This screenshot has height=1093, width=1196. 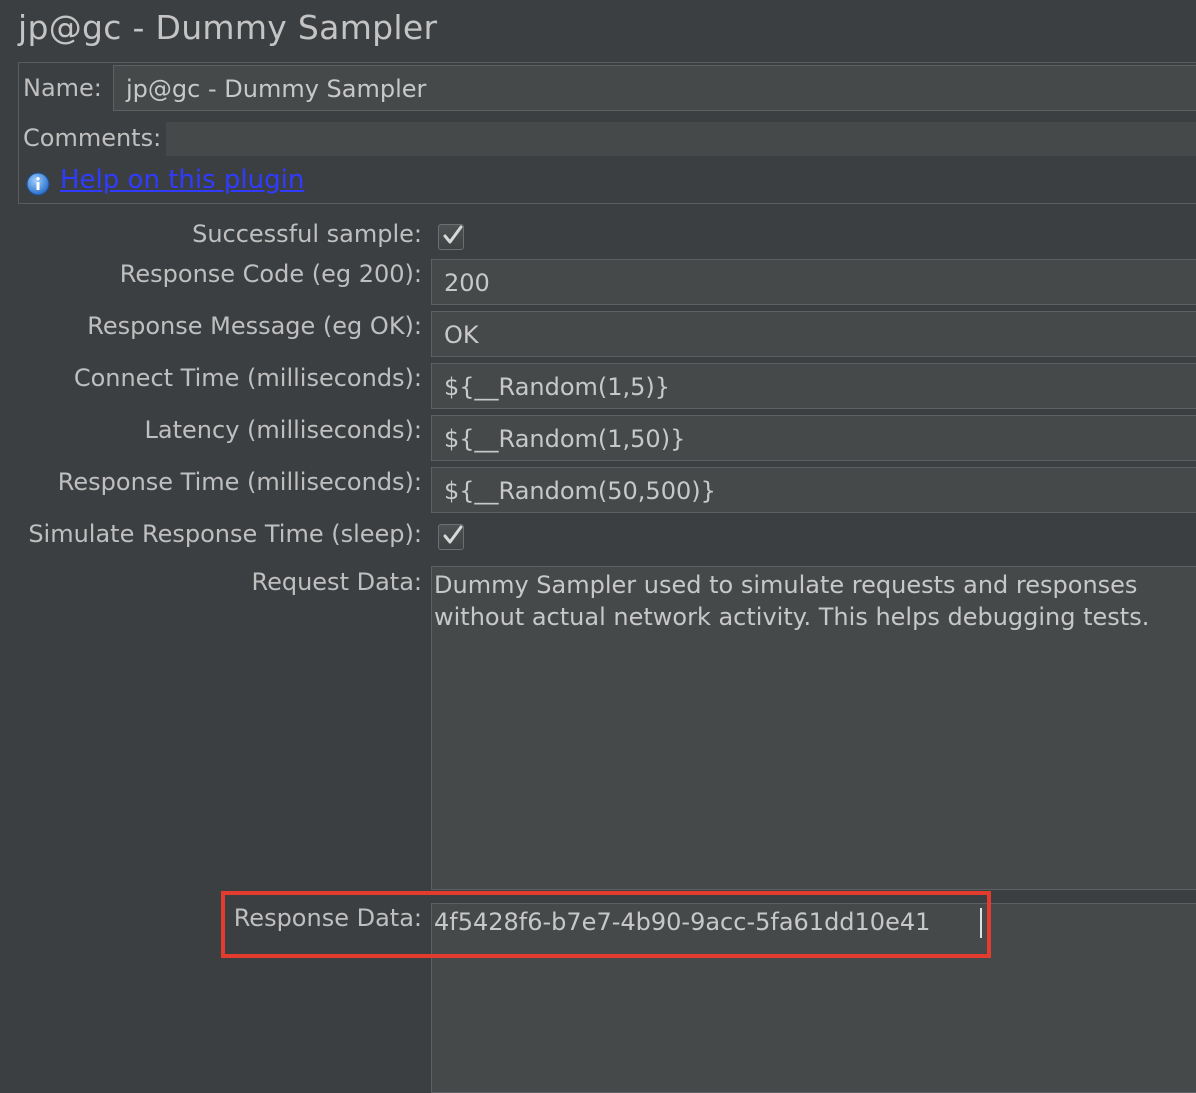 What do you see at coordinates (225, 534) in the screenshot?
I see `simulate-sleep-label: Simulate Response Time (sleep):` at bounding box center [225, 534].